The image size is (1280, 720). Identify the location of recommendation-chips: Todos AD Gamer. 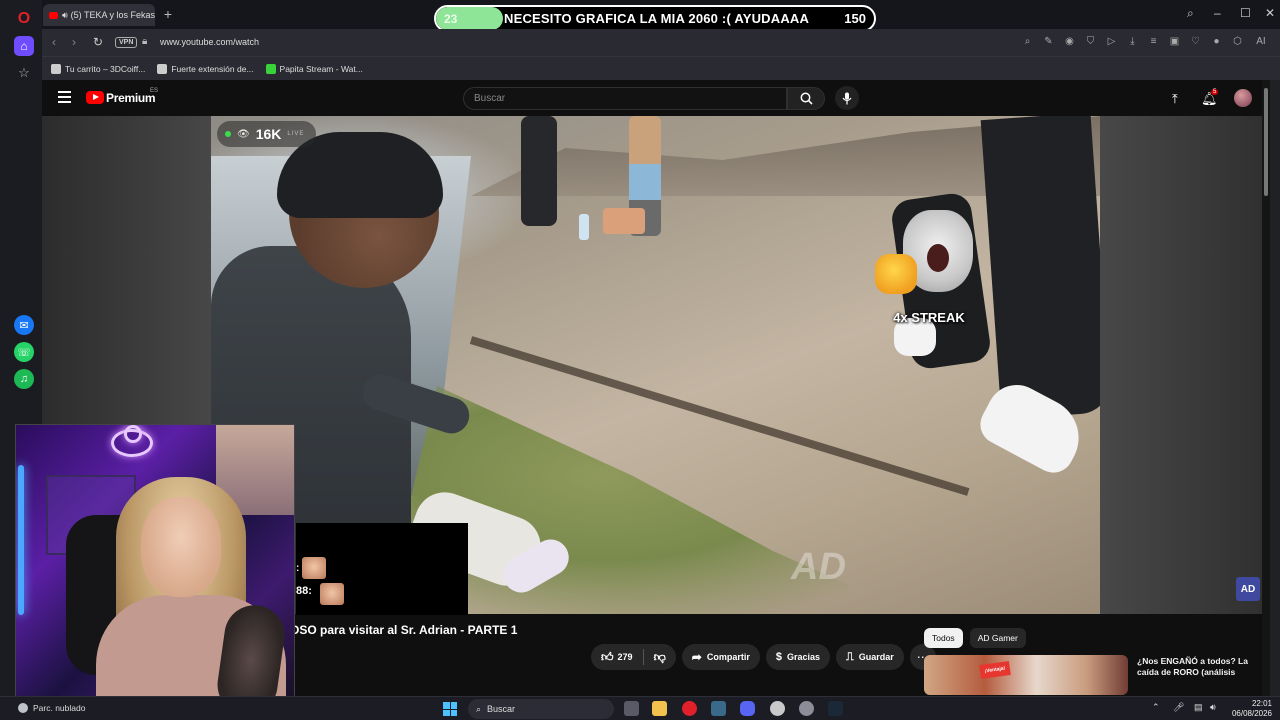
(975, 638).